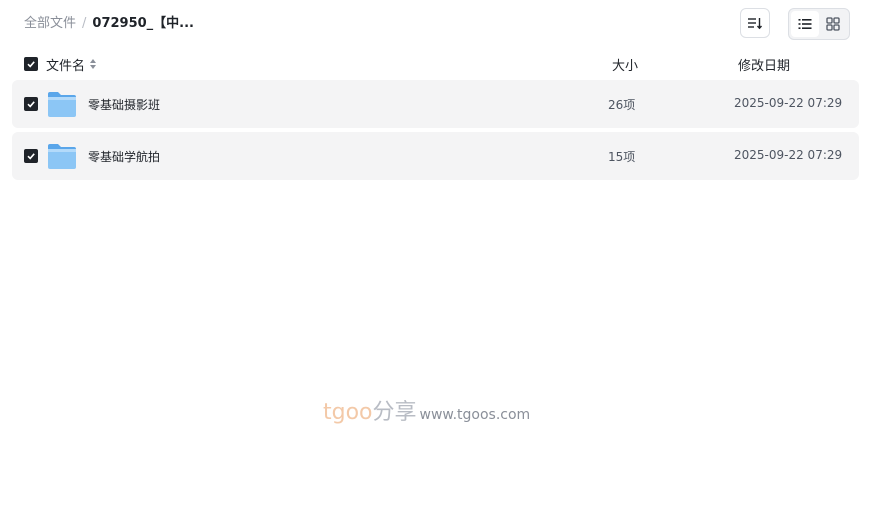 This screenshot has width=874, height=514. I want to click on file-size: 26项, so click(622, 105).